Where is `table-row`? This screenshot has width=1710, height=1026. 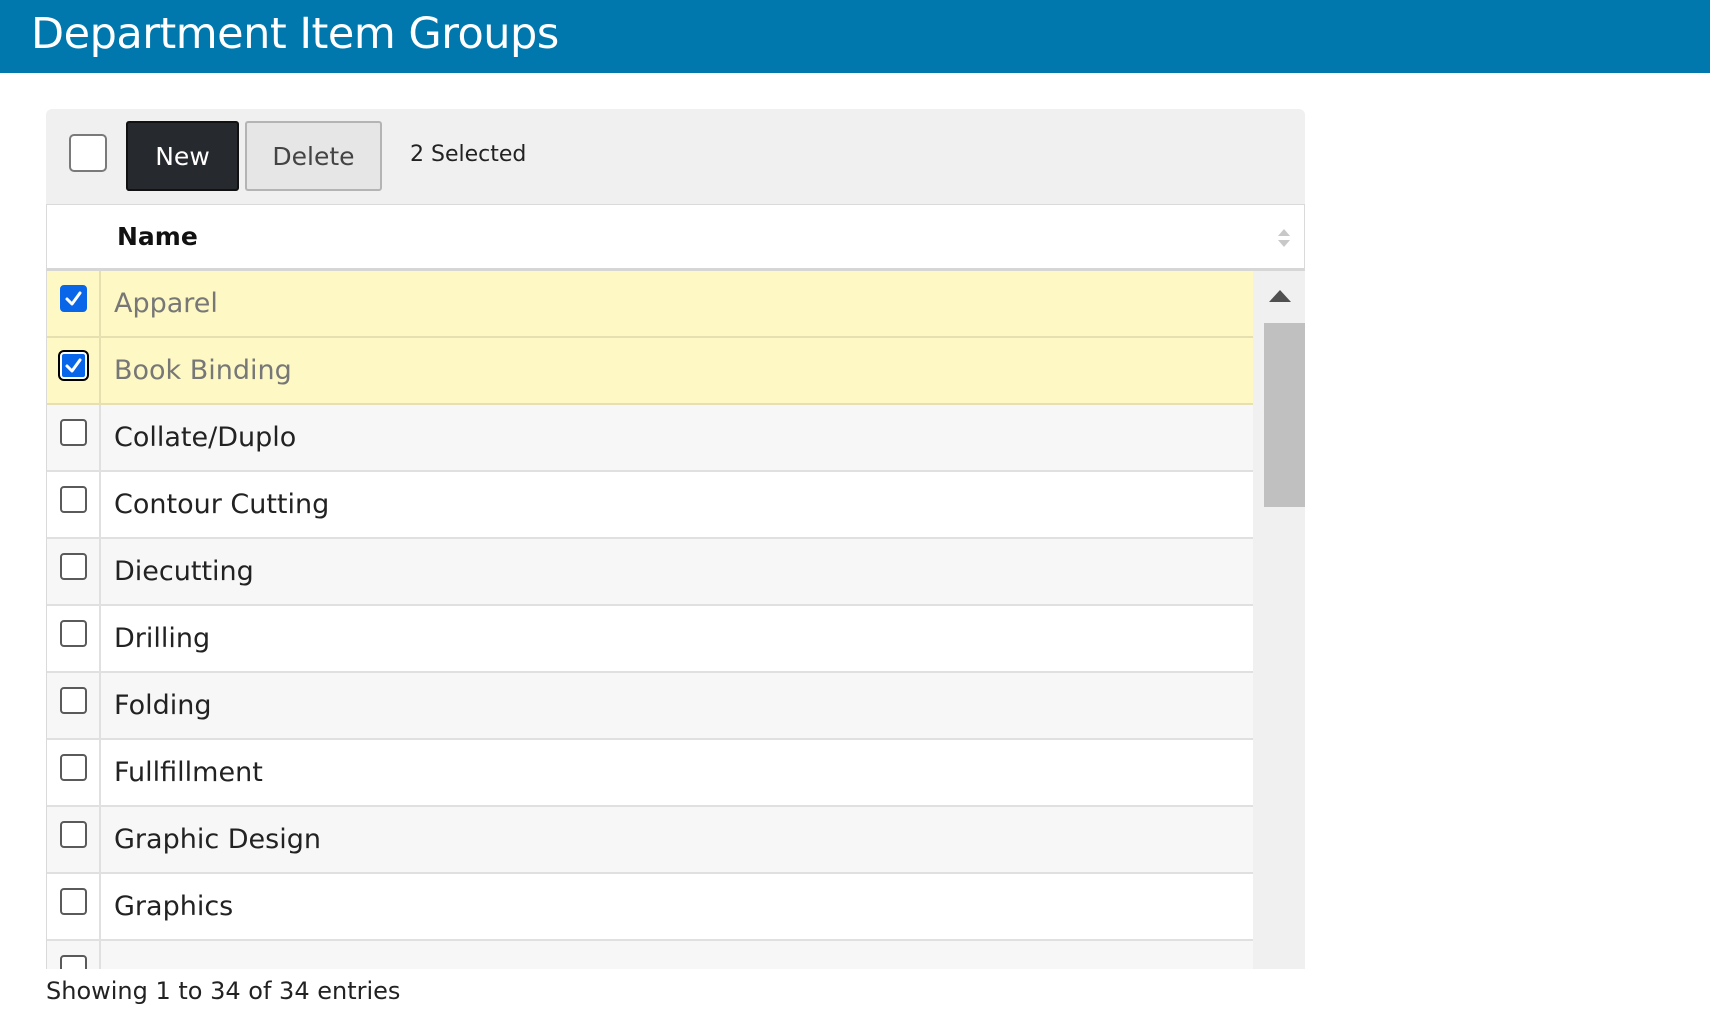
table-row is located at coordinates (650, 955).